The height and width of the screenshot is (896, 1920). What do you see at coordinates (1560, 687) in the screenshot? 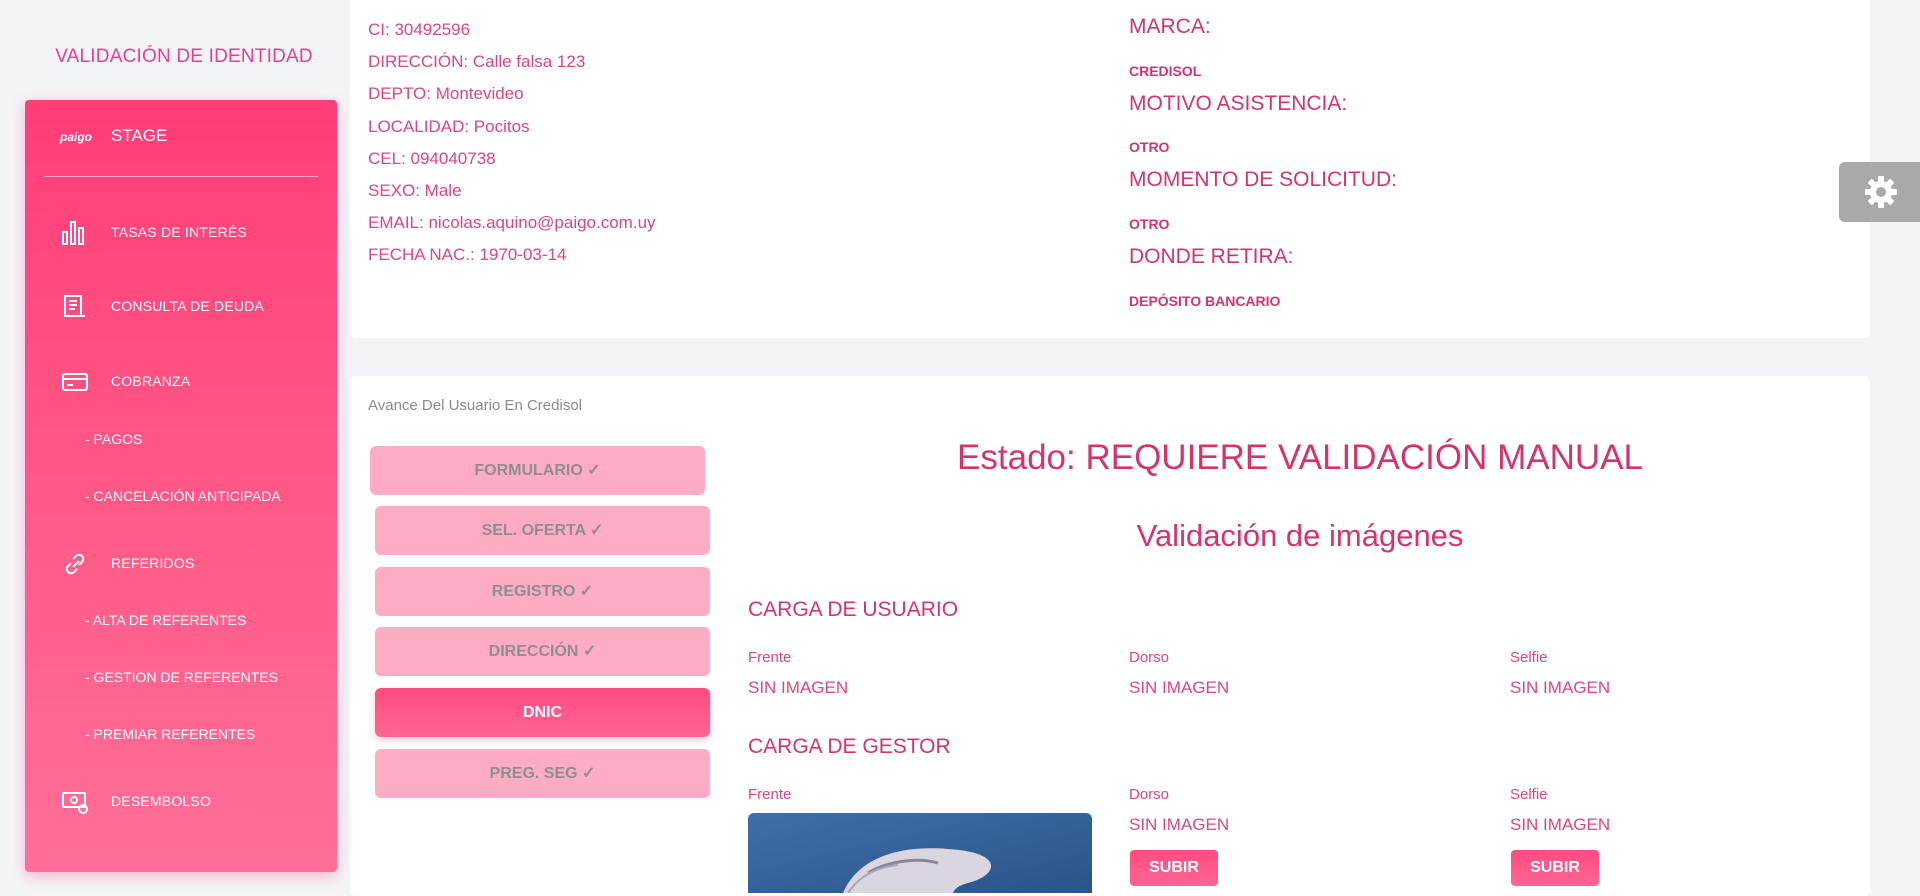
I see `usuario-selfie-value: SIN IMAGEN` at bounding box center [1560, 687].